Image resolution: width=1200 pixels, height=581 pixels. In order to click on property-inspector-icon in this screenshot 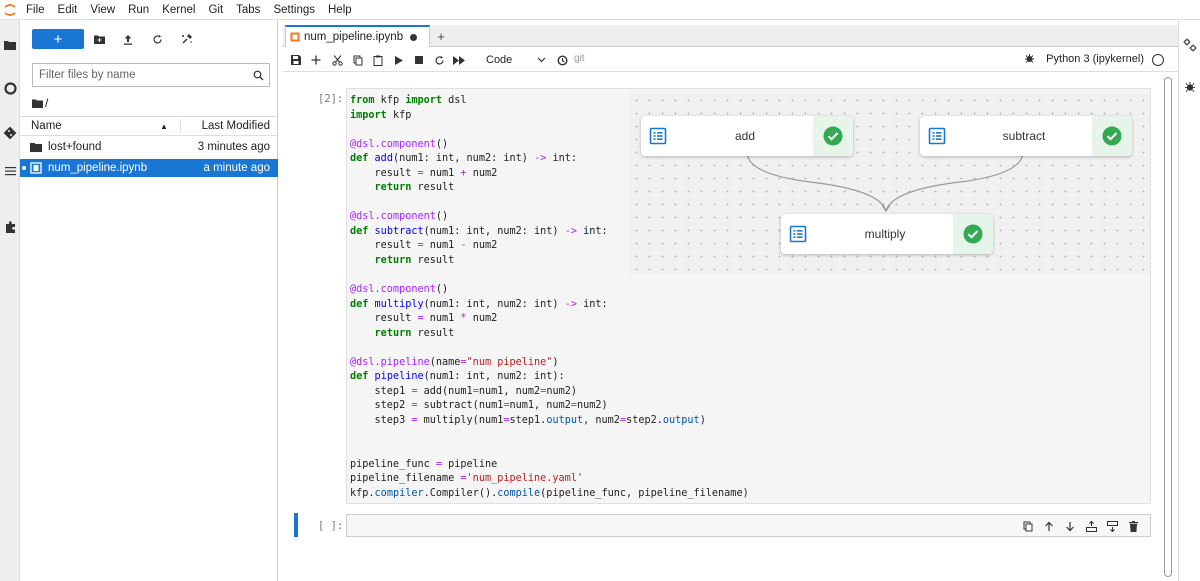, I will do `click(1190, 45)`.